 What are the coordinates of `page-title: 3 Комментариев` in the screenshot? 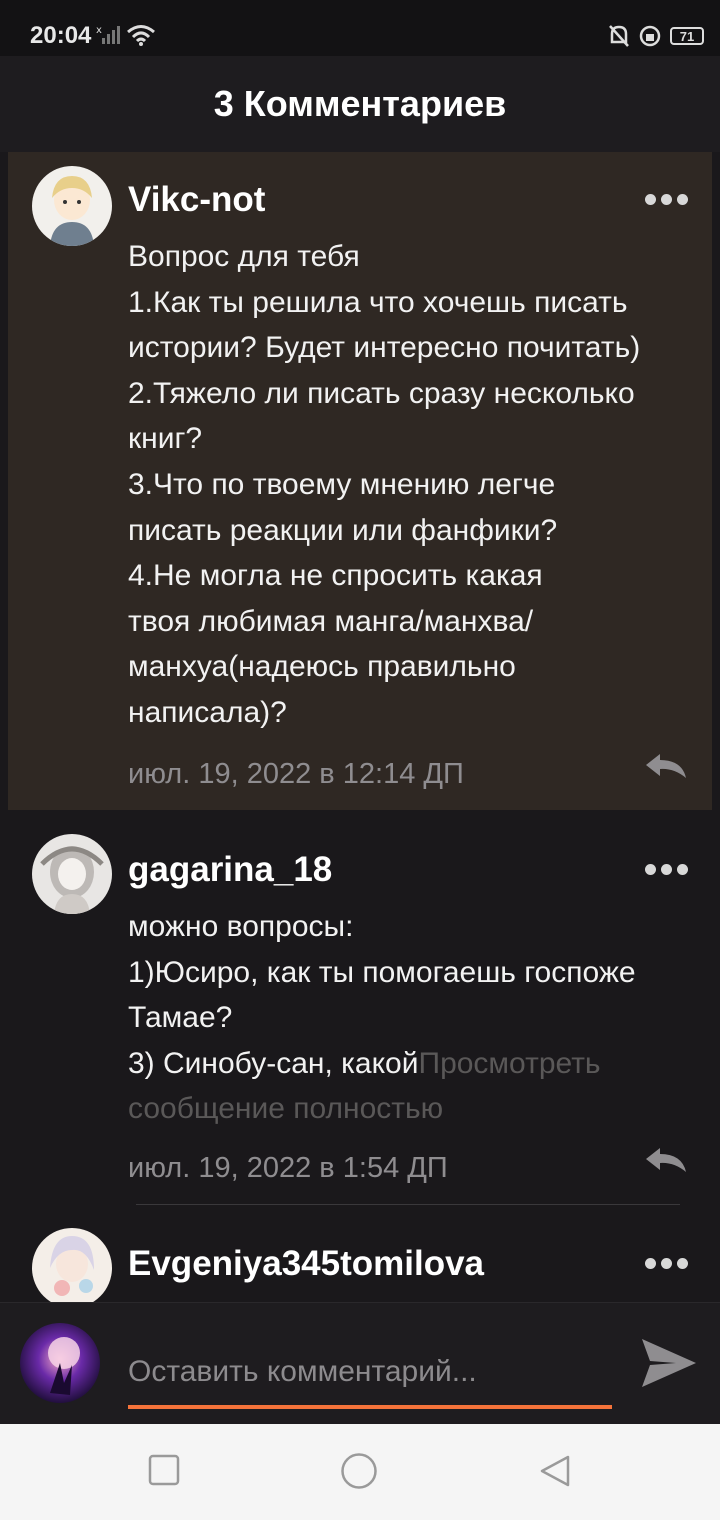 It's located at (360, 103).